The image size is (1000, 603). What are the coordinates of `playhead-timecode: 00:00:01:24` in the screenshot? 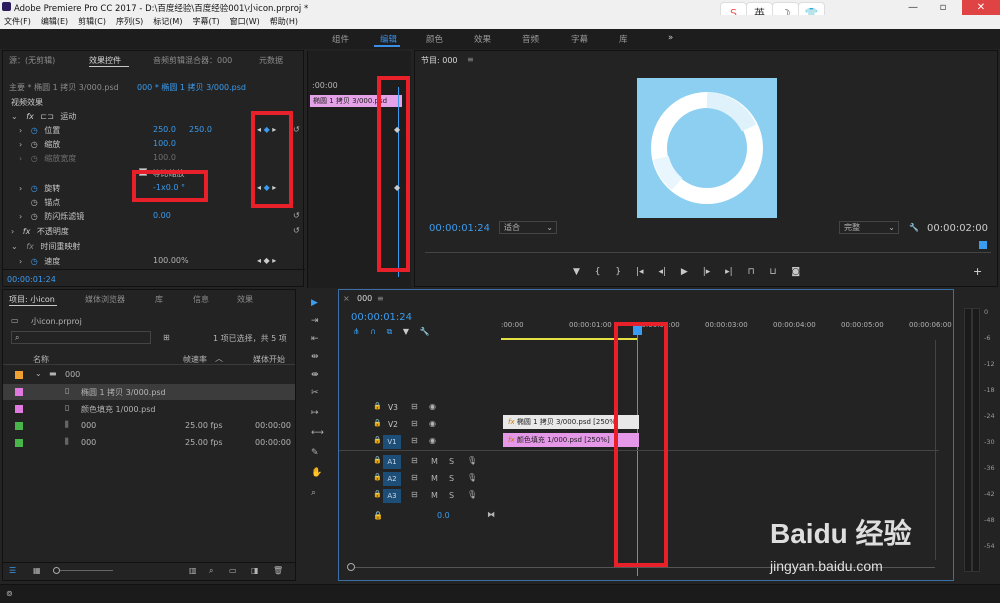 It's located at (459, 228).